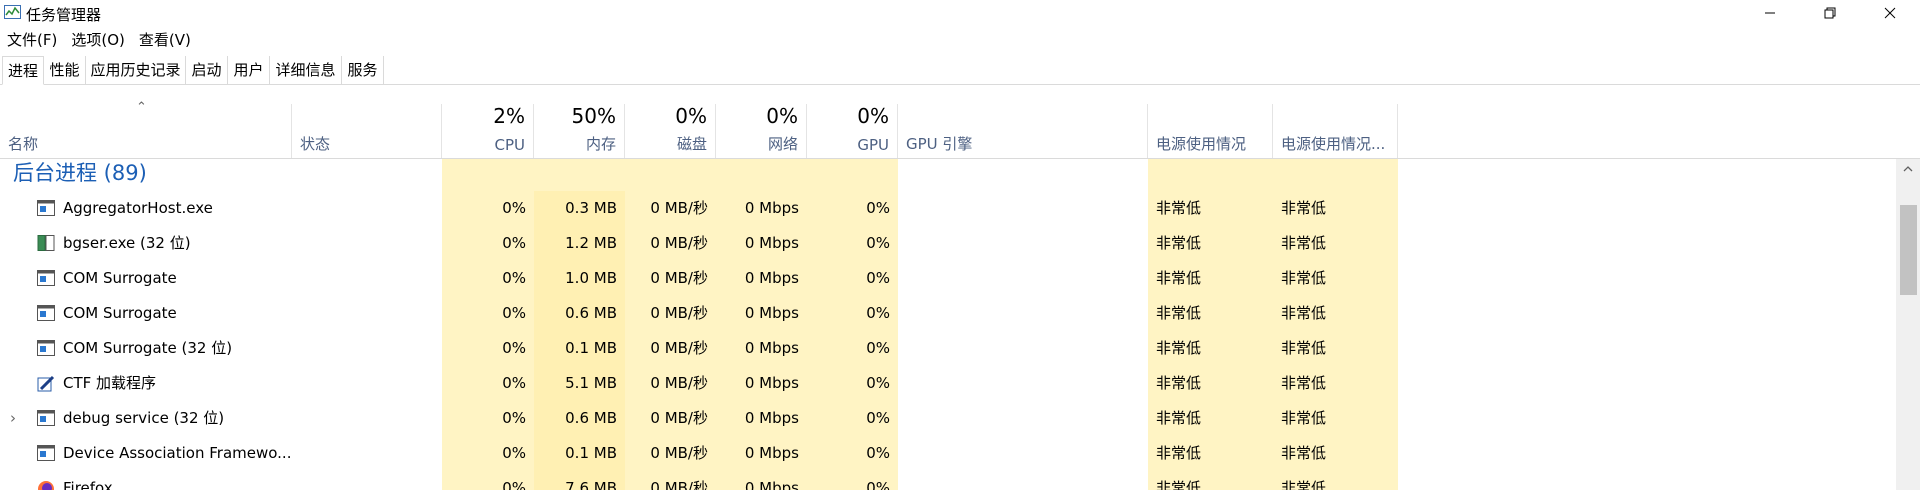 This screenshot has height=490, width=1920. Describe the element at coordinates (488, 131) in the screenshot. I see `col-cpu: 2% CPU` at that location.